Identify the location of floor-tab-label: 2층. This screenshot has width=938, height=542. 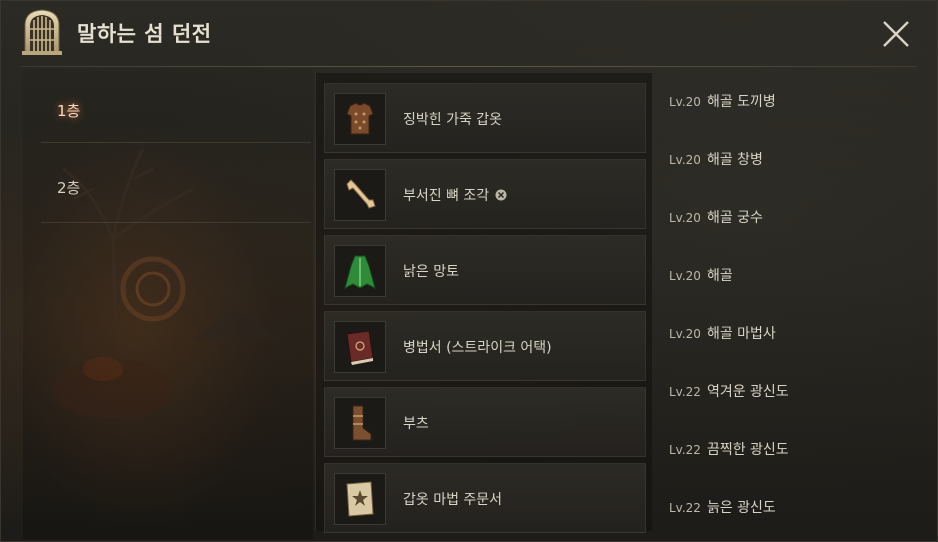
(69, 188).